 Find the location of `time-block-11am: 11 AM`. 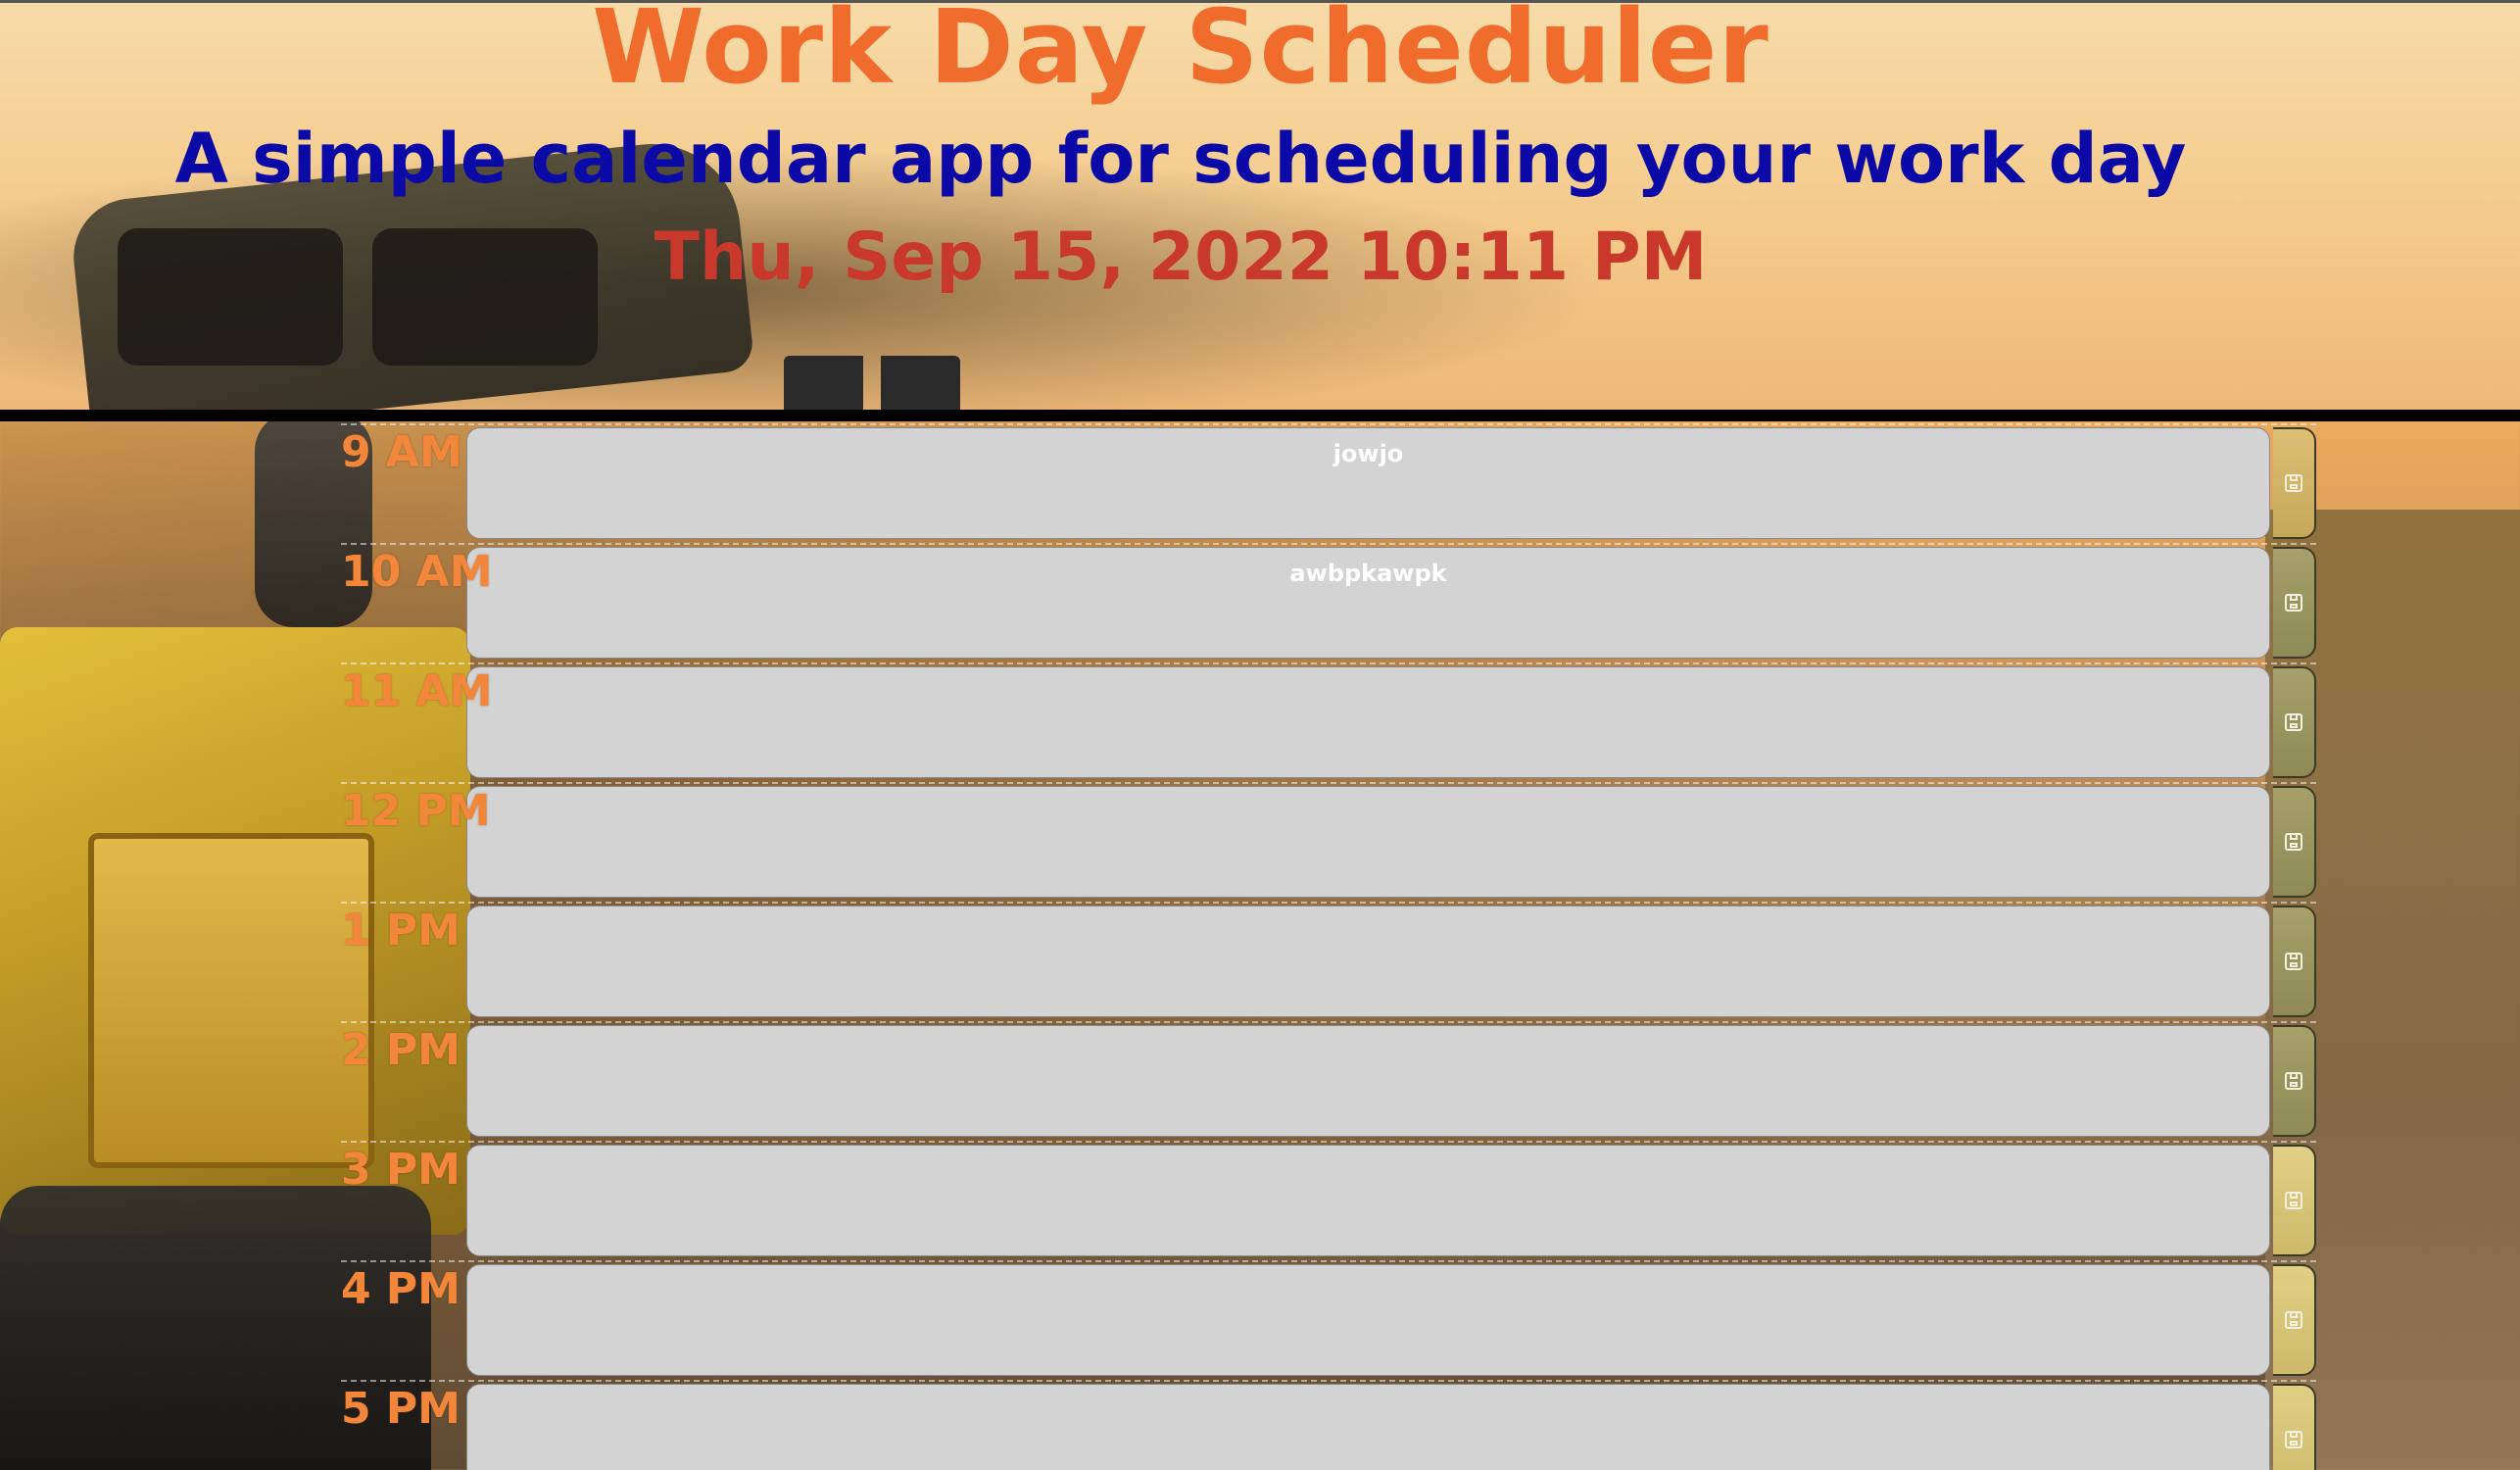

time-block-11am: 11 AM is located at coordinates (1328, 722).